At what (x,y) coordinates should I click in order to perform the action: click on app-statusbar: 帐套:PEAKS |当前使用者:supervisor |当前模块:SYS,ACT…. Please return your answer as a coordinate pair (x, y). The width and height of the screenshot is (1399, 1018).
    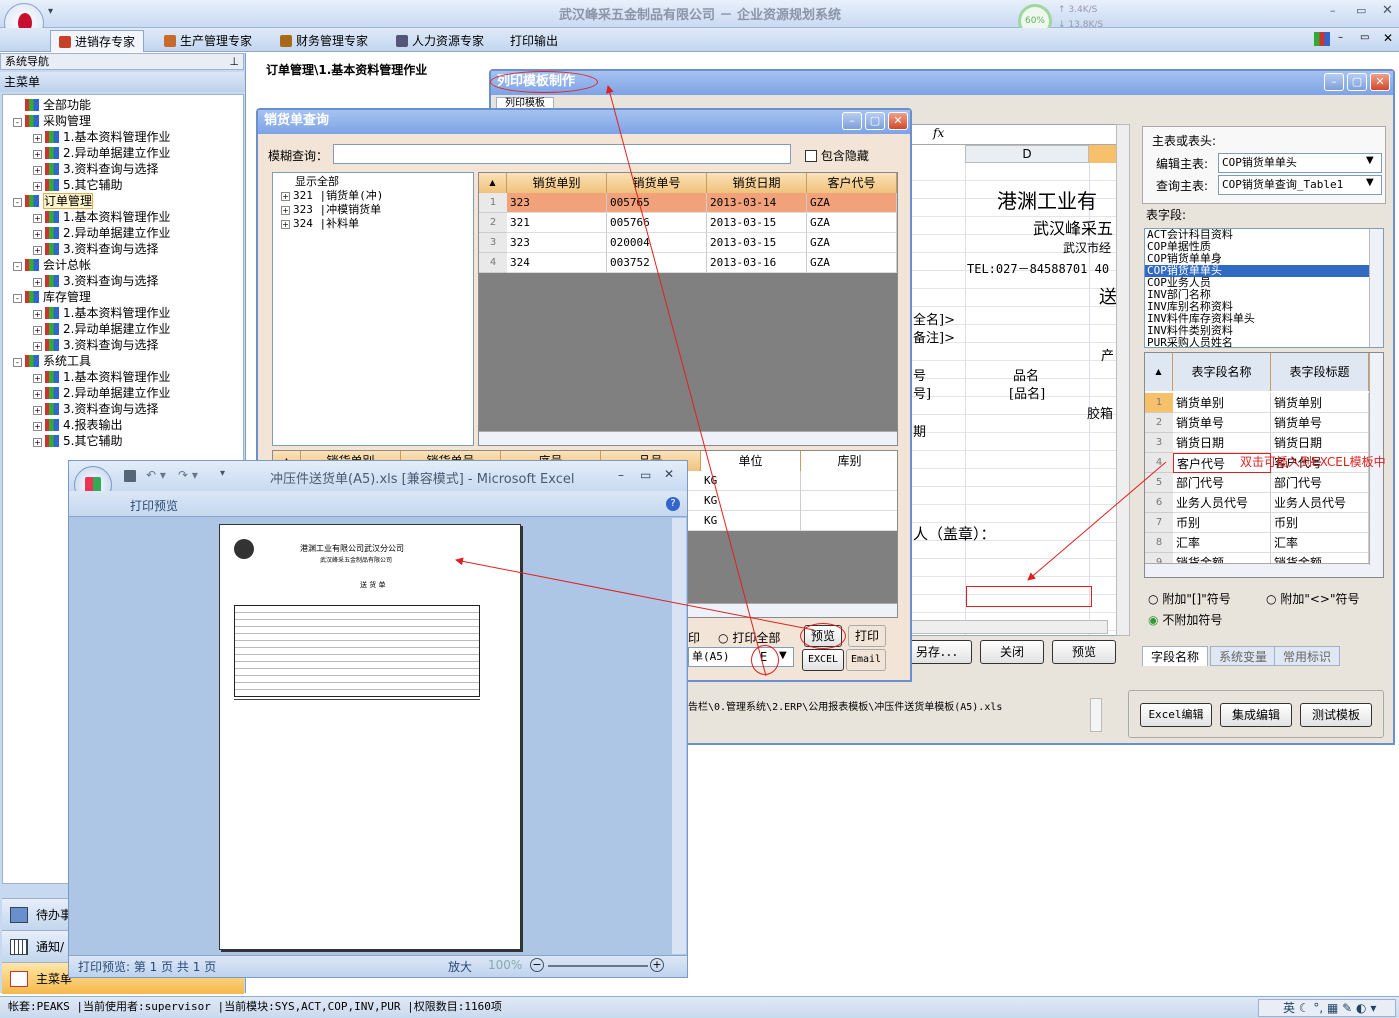
    Looking at the image, I should click on (699, 1007).